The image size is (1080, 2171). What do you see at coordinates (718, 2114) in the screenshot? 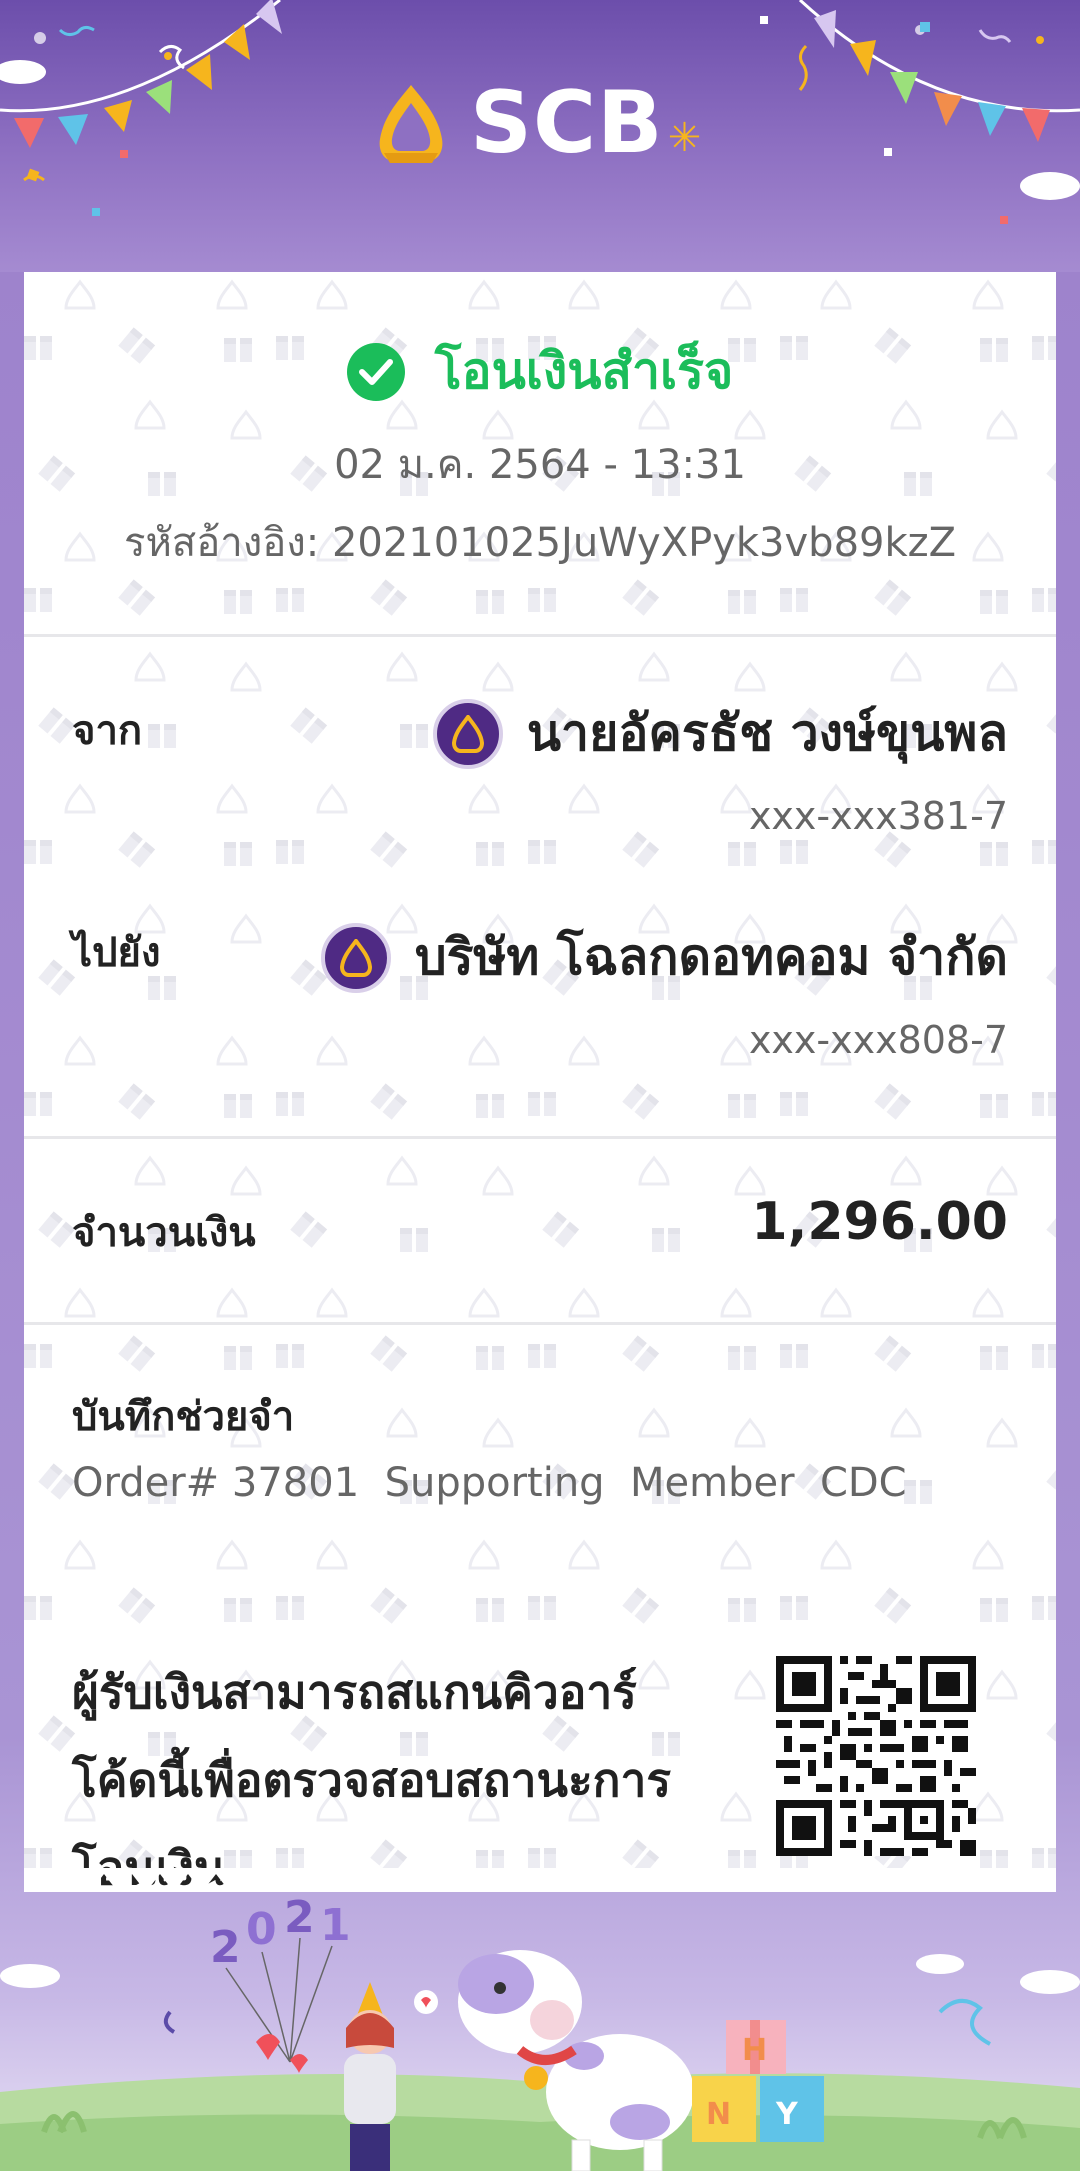
I see `gift-letter: N` at bounding box center [718, 2114].